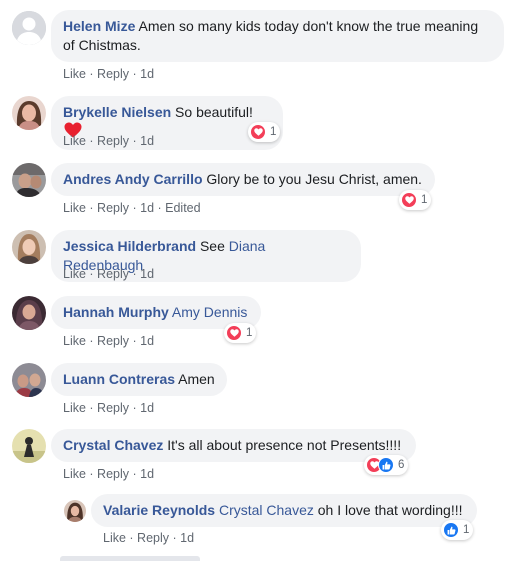 The image size is (530, 561). I want to click on comment-text: Glory be to you Jesu Christ, amen., so click(312, 179).